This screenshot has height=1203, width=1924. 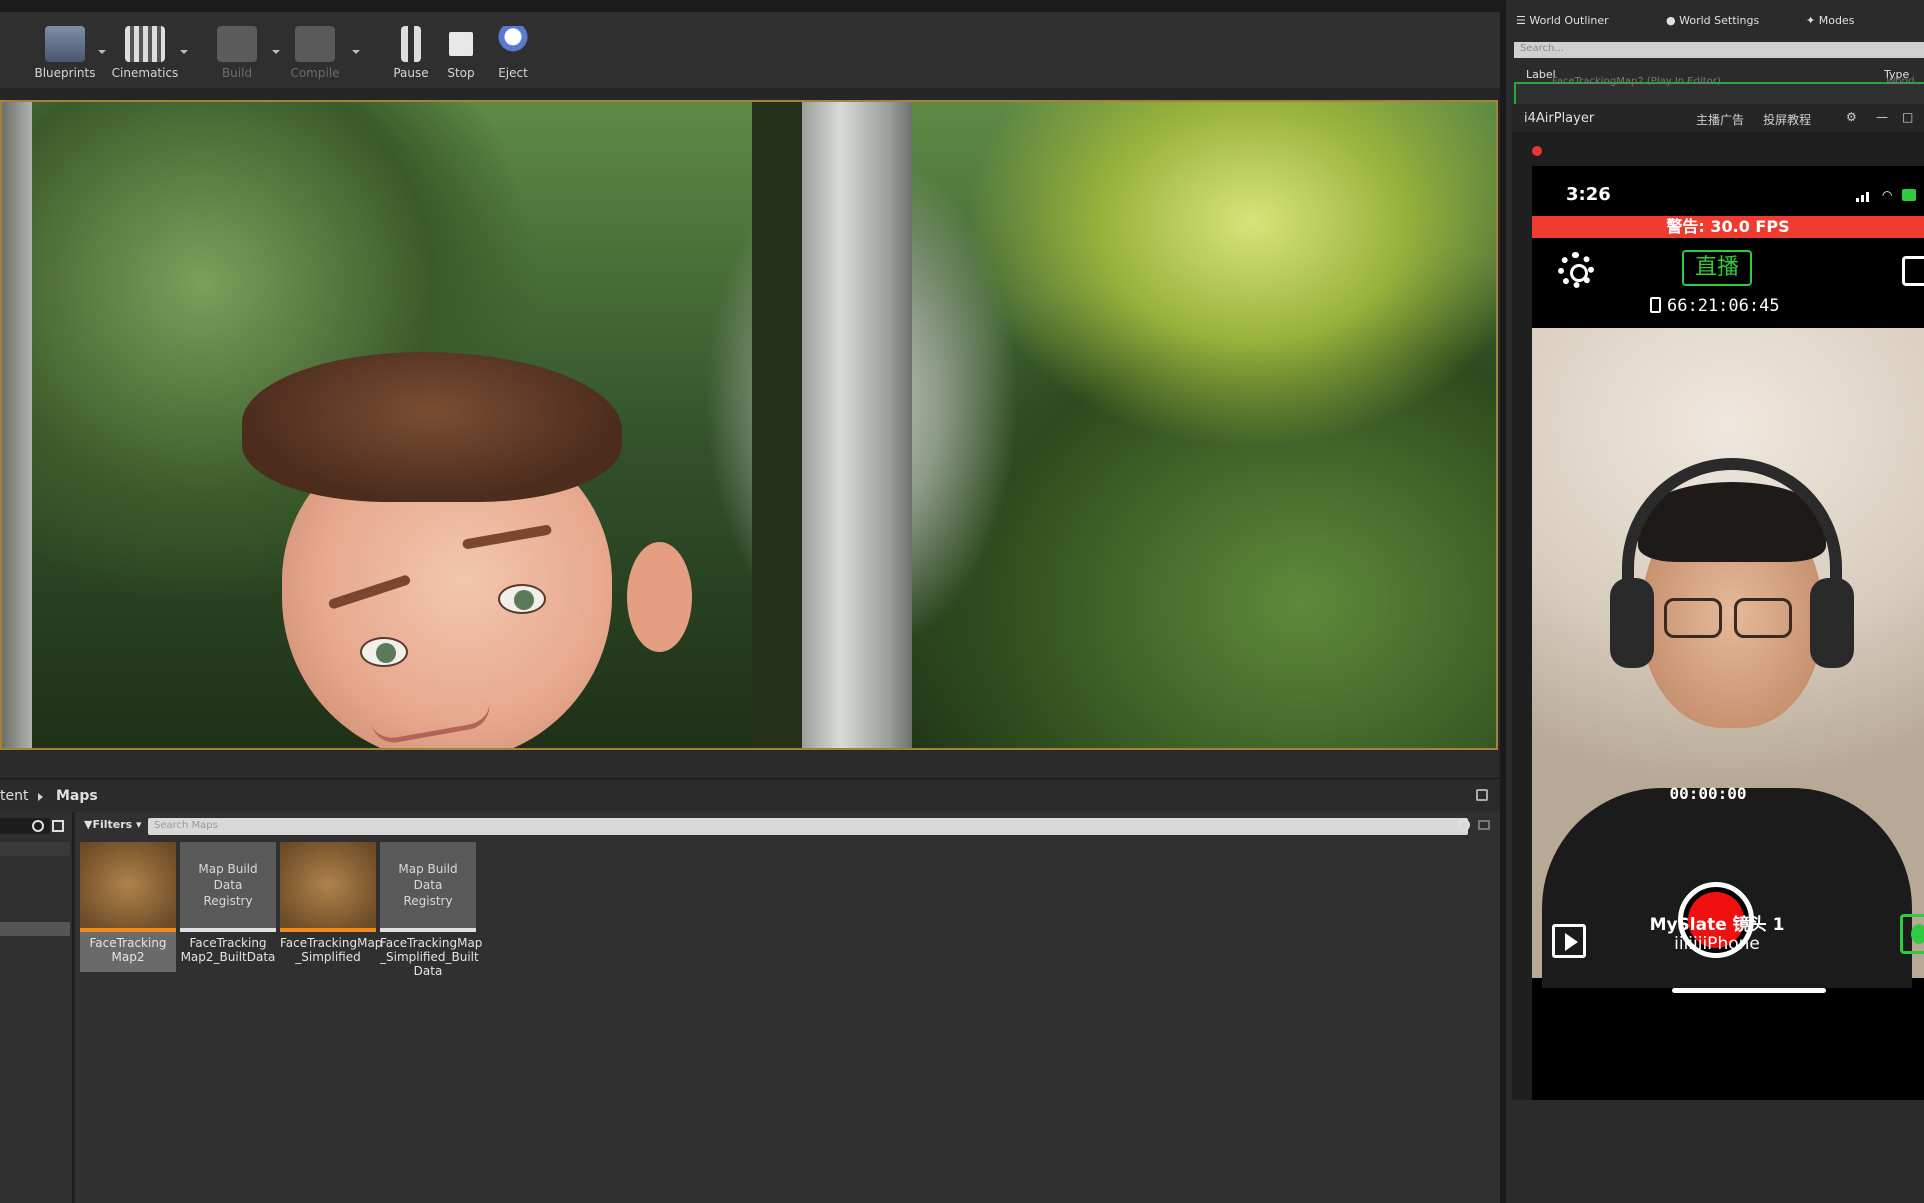 What do you see at coordinates (1812, 20) in the screenshot?
I see `modes-icon: ✦` at bounding box center [1812, 20].